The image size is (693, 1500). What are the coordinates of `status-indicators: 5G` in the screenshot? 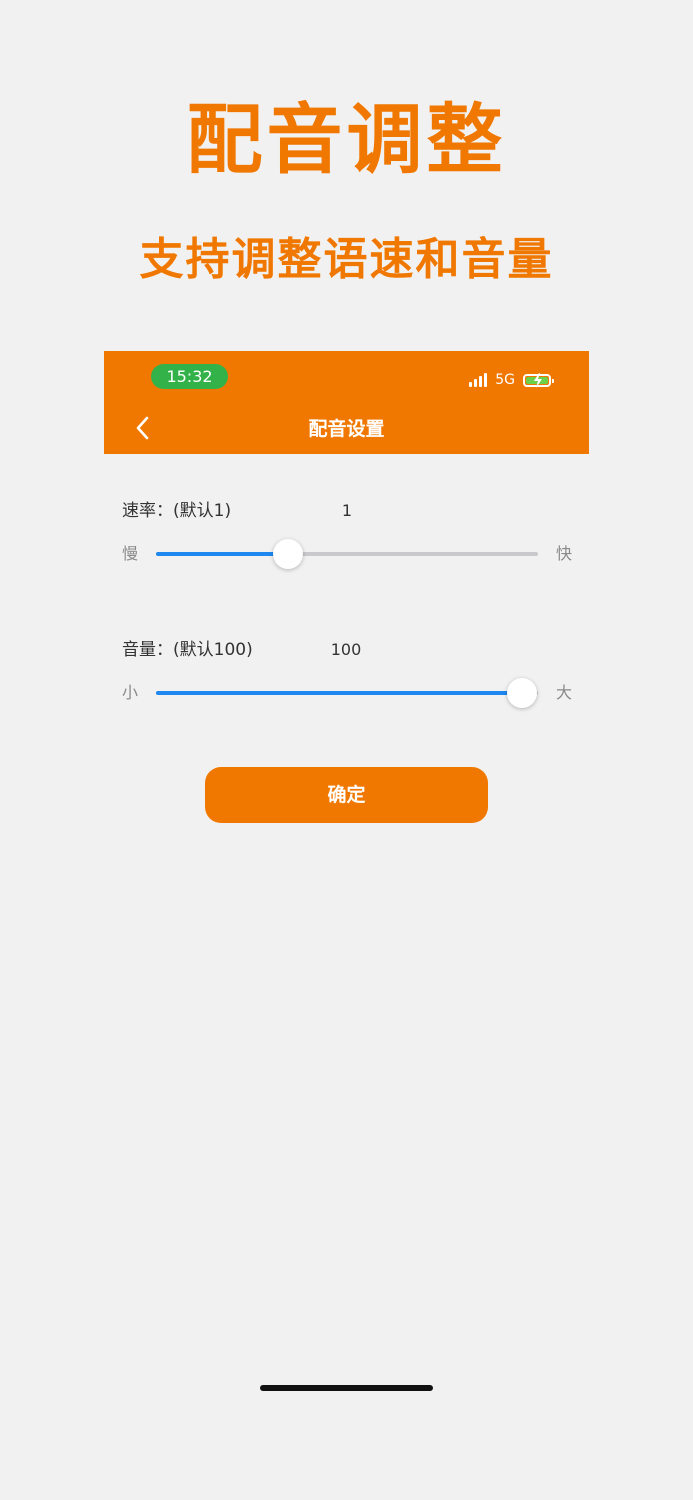 It's located at (511, 380).